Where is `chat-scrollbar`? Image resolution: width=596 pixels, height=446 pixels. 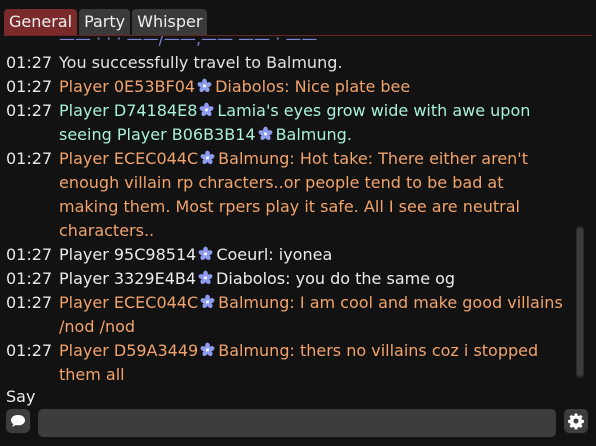 chat-scrollbar is located at coordinates (580, 302).